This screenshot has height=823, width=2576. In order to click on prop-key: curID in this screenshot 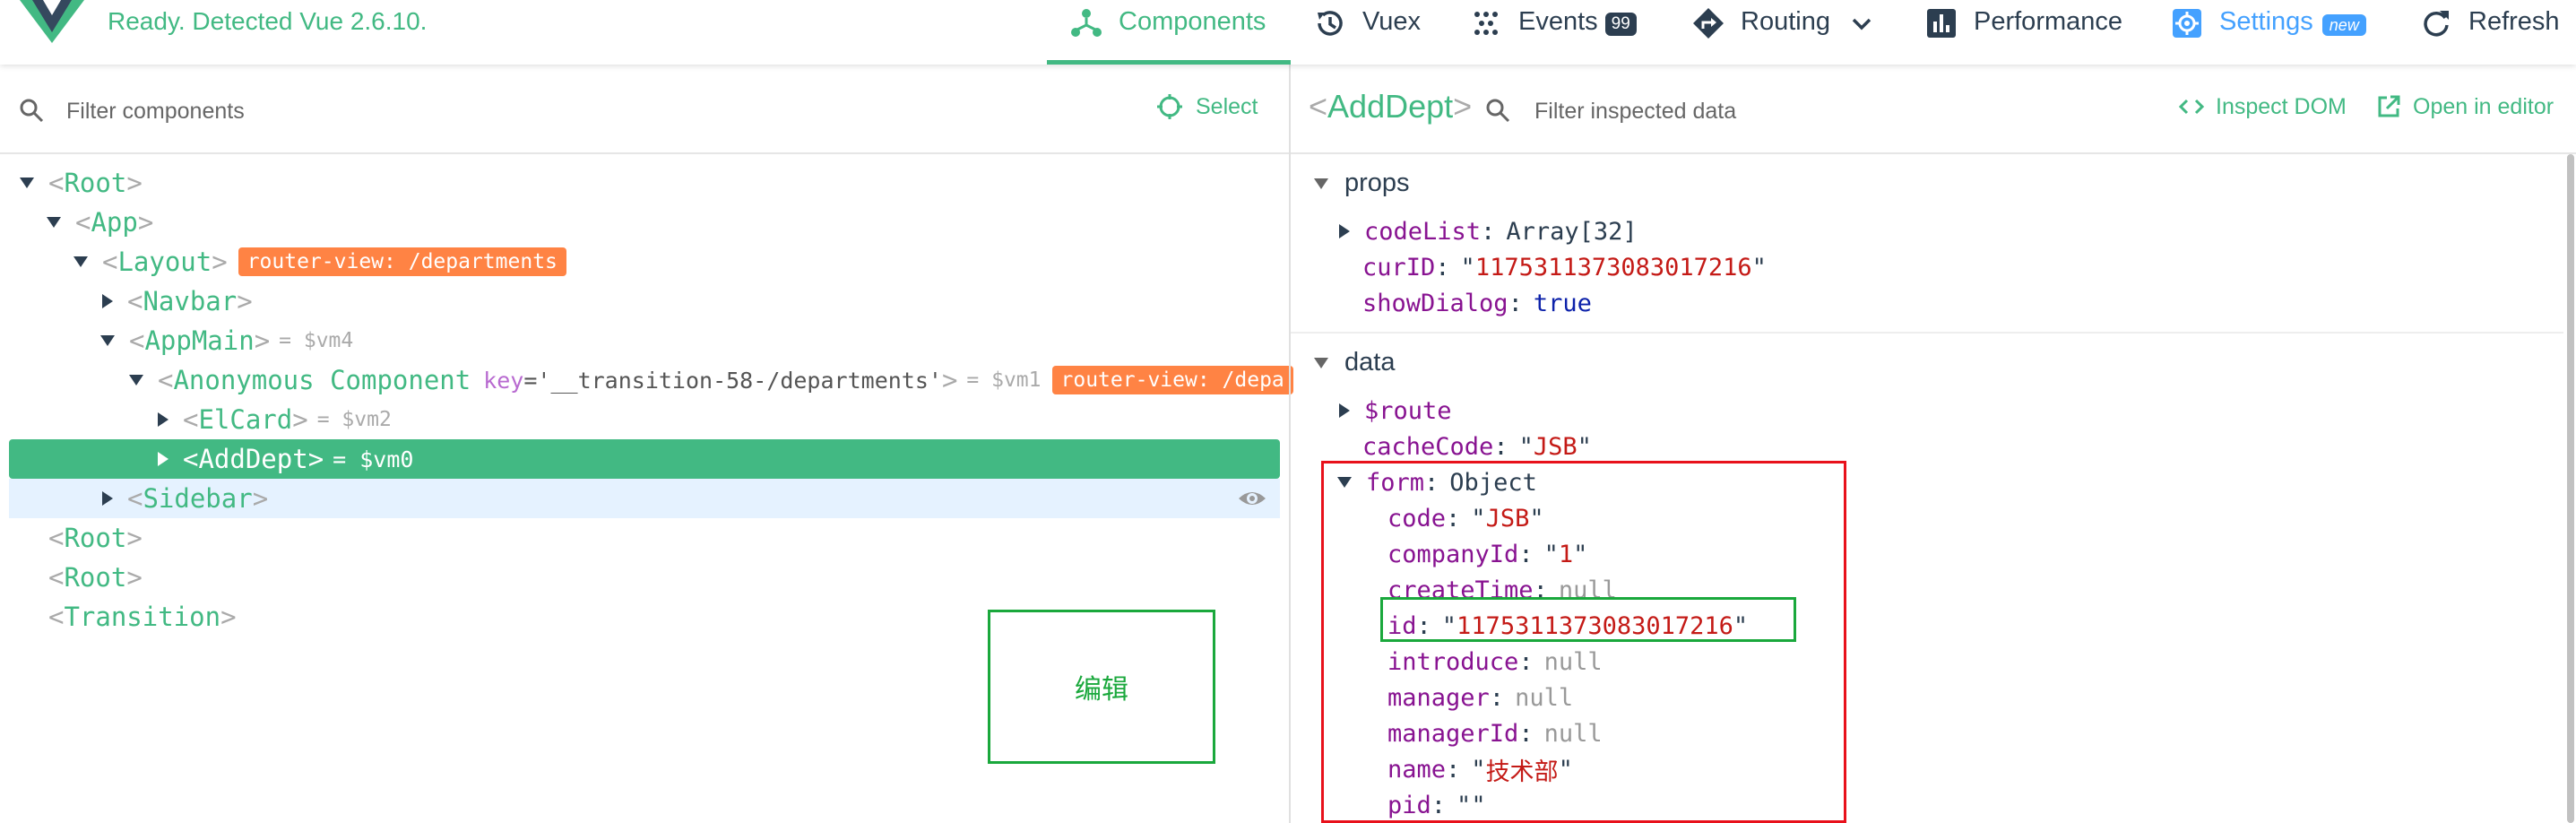, I will do `click(1399, 267)`.